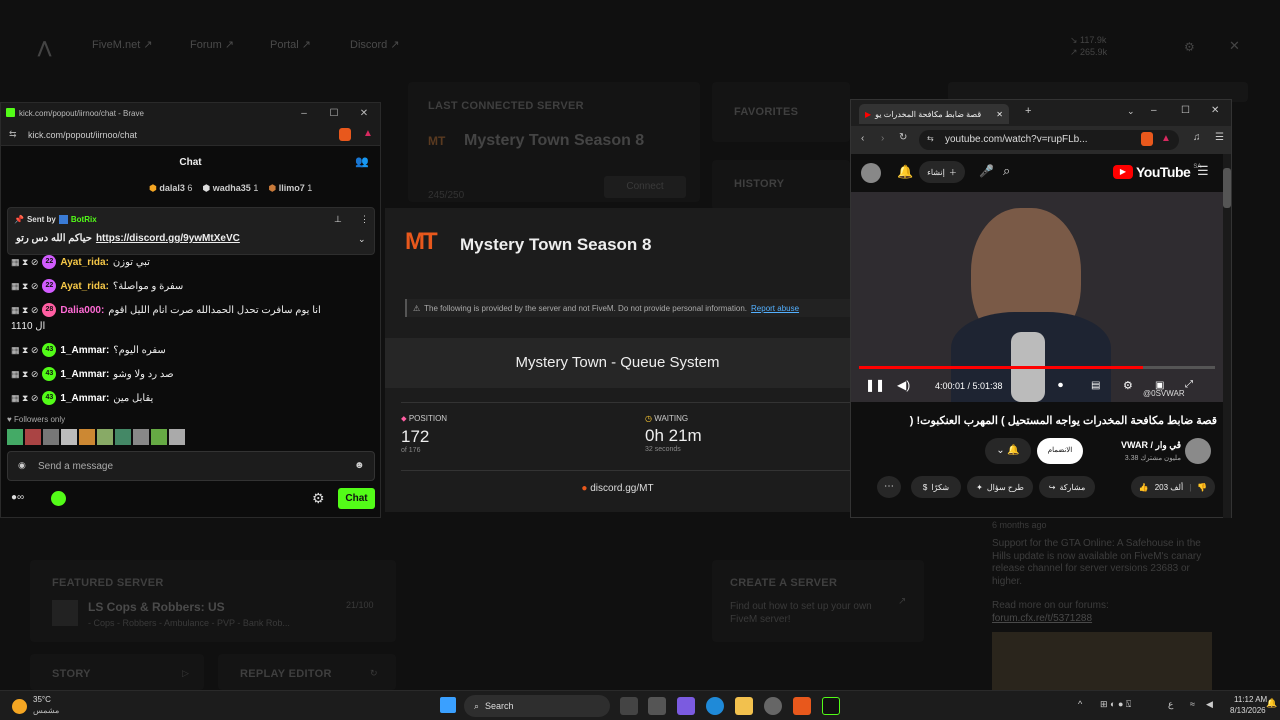 This screenshot has width=1280, height=720. I want to click on nav-fivem-net: FiveM.net ↗, so click(122, 44).